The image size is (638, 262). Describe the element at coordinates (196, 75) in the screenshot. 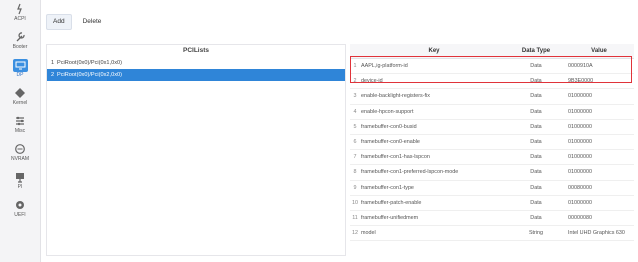

I see `pci-list-item: 2 PciRoot(0x0)/Pci(0x2,0x0)` at that location.